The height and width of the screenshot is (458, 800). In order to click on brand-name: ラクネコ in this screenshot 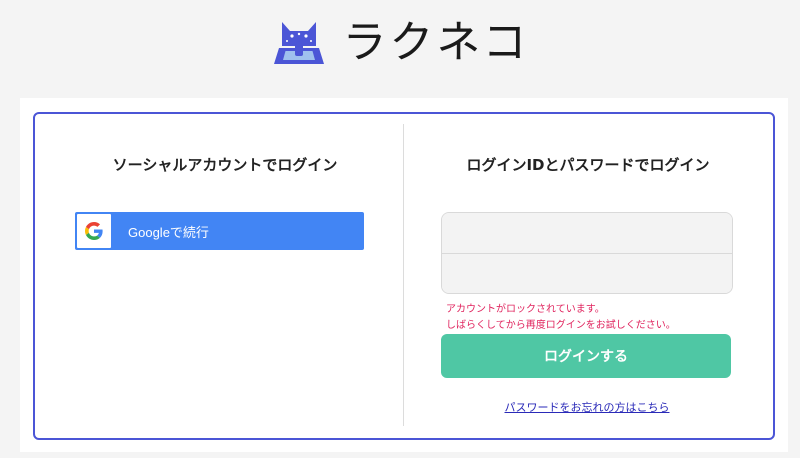, I will do `click(436, 42)`.